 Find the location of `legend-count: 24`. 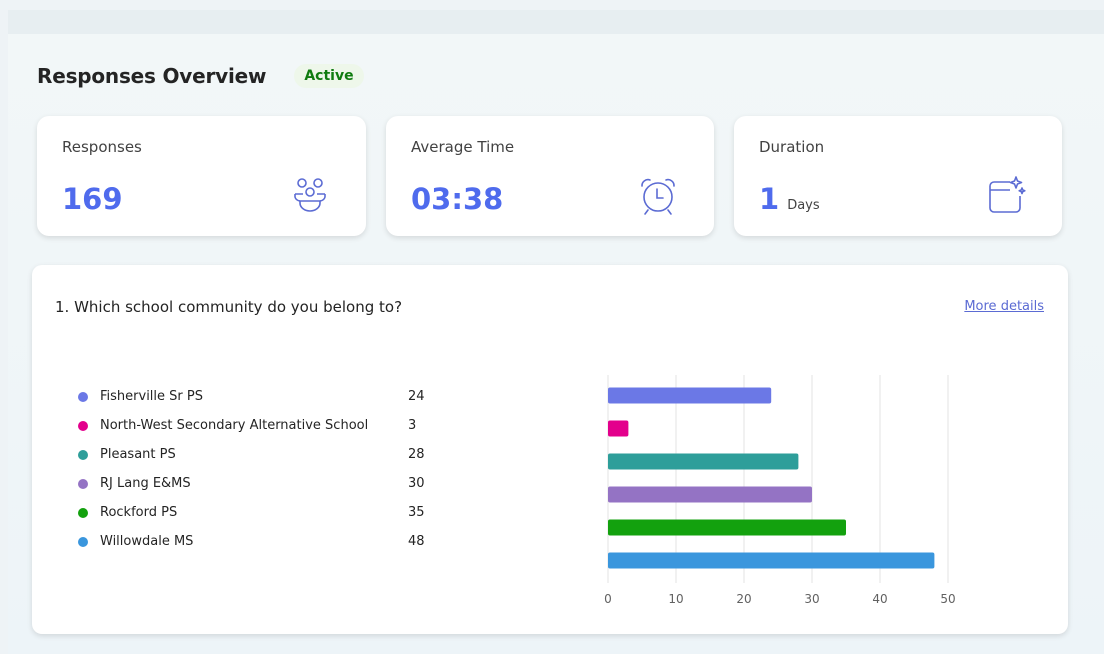

legend-count: 24 is located at coordinates (416, 396).